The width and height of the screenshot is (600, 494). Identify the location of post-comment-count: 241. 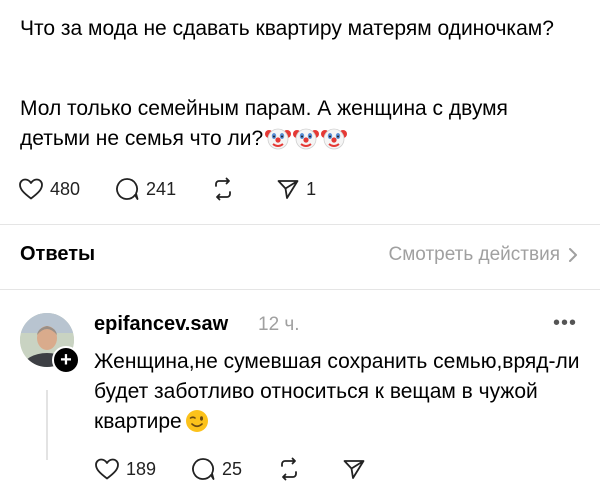
(161, 188).